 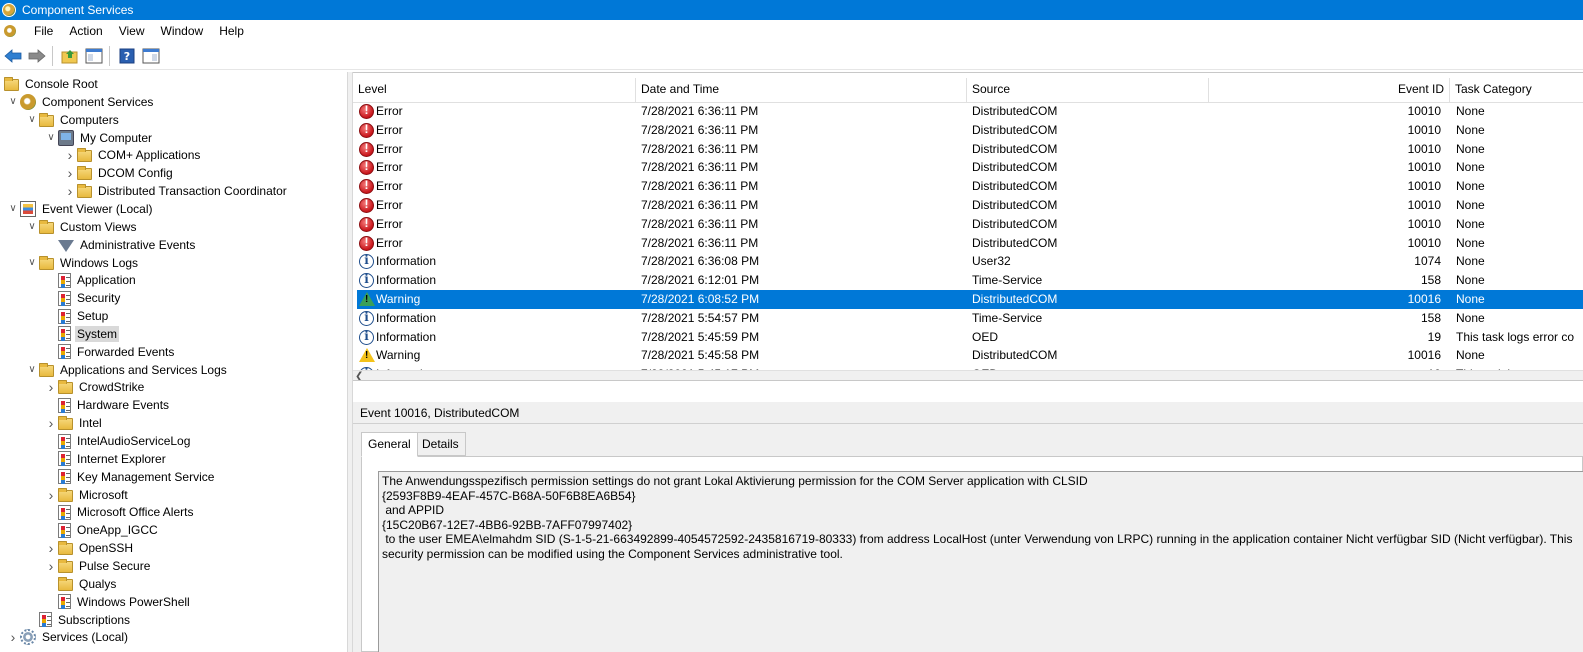 I want to click on tree-item: › CrowdStrike, so click(x=95, y=387).